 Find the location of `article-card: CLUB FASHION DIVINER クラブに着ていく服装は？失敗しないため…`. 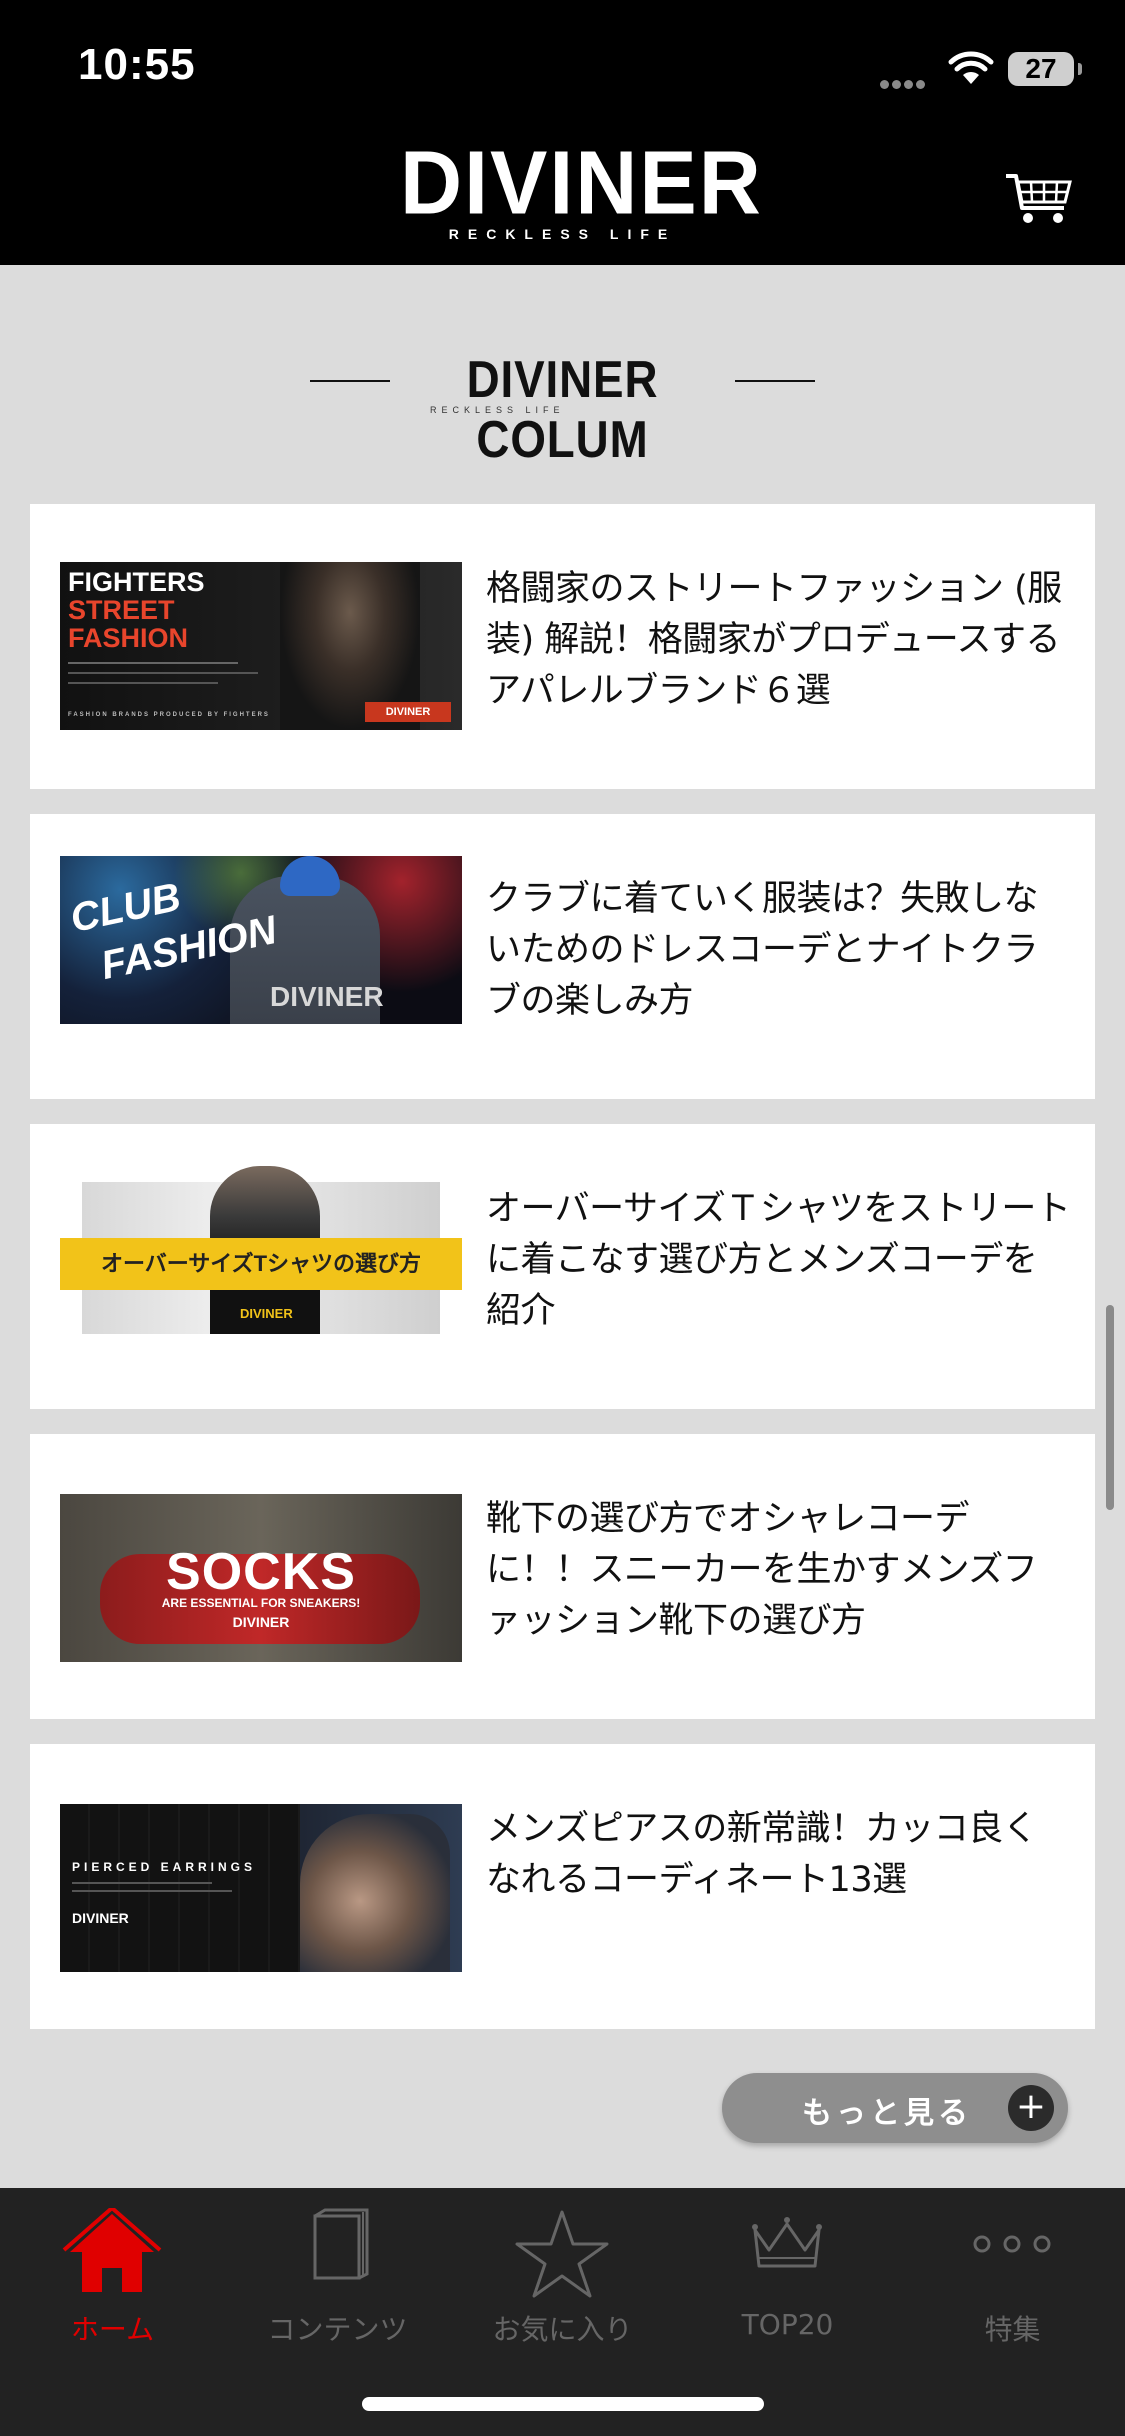

article-card: CLUB FASHION DIVINER クラブに着ていく服装は？失敗しないため… is located at coordinates (562, 956).